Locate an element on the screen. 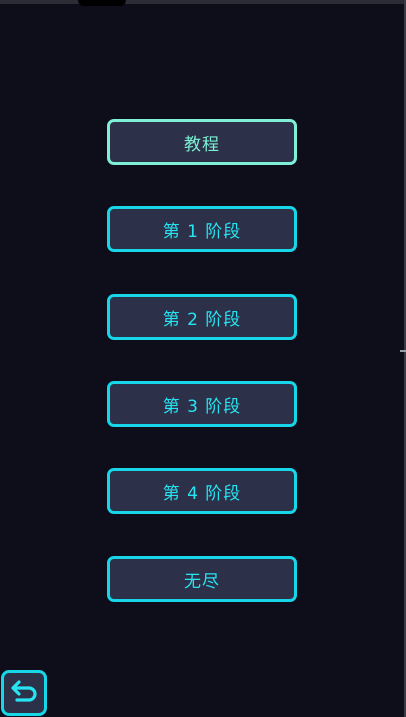  stage-1-button-label: 第 1 阶段 is located at coordinates (202, 231).